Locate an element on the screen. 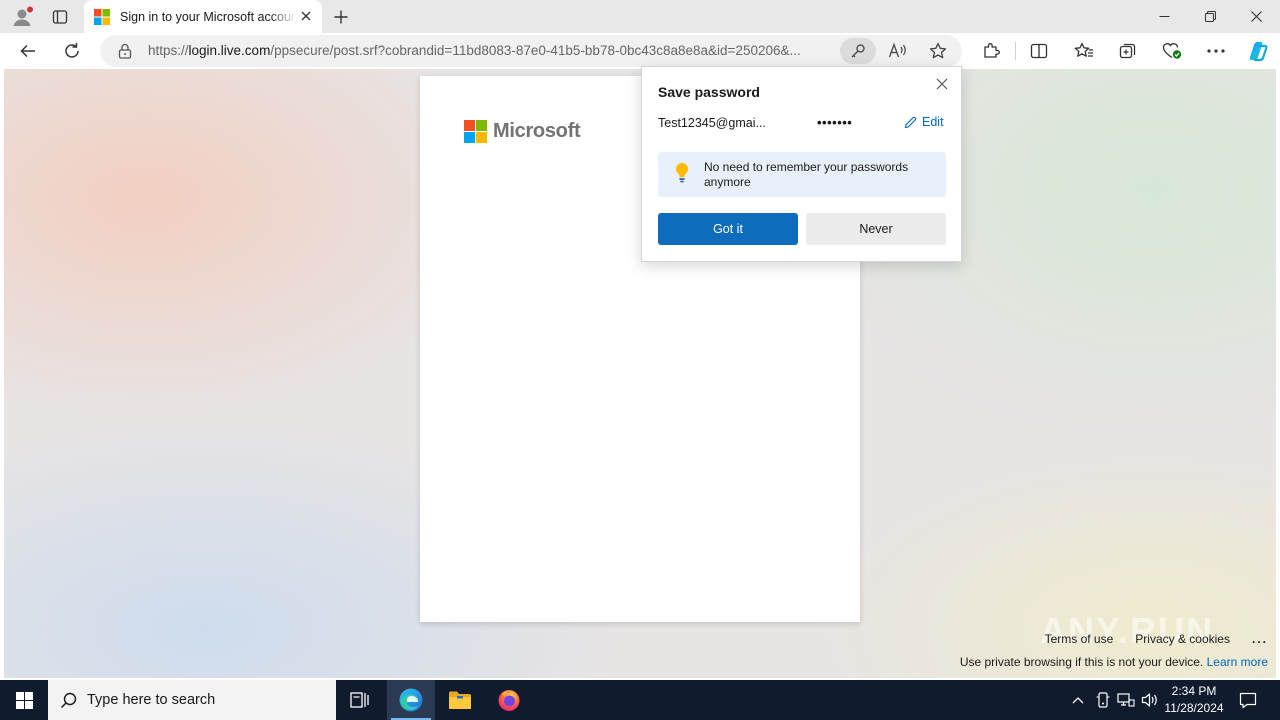  tab-actions-icon is located at coordinates (60, 17).